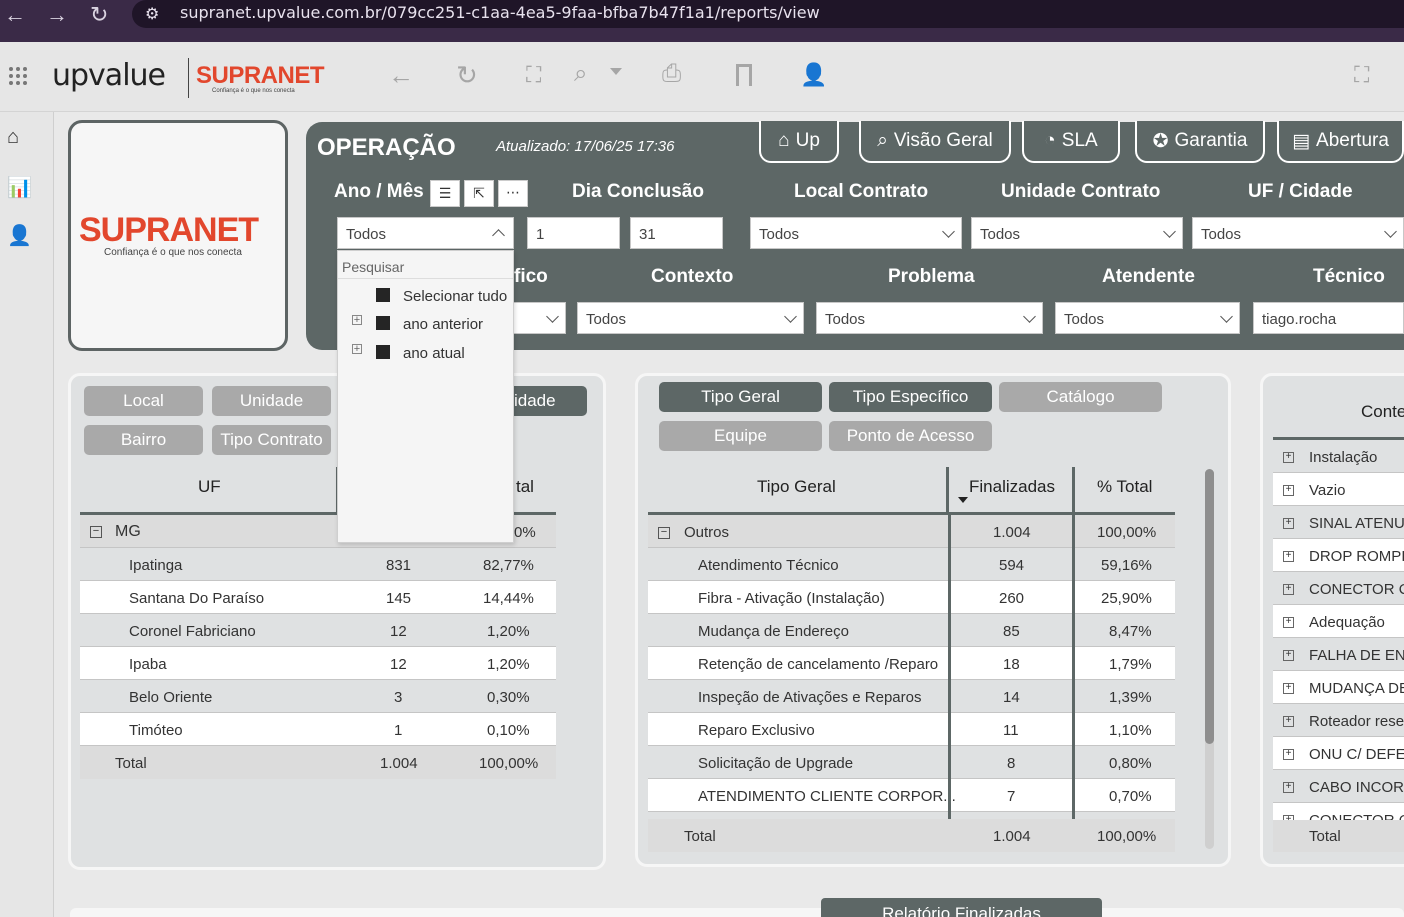 The height and width of the screenshot is (917, 1404). What do you see at coordinates (318, 597) in the screenshot?
I see `table-row: Santana Do Paraíso 145 14,44%` at bounding box center [318, 597].